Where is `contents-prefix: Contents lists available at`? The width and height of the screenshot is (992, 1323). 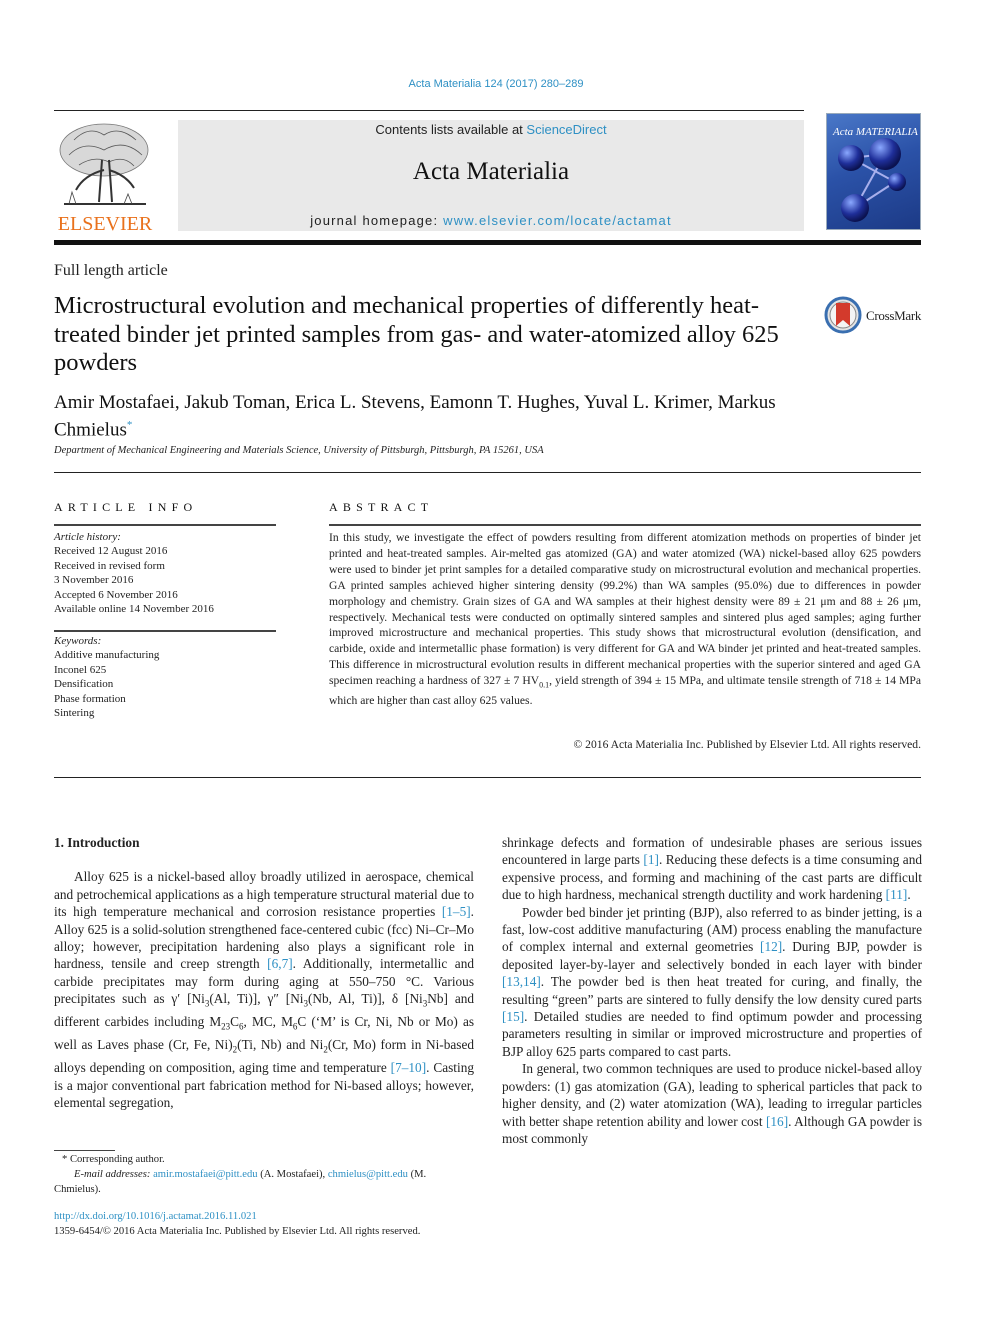
contents-prefix: Contents lists available at is located at coordinates (451, 129).